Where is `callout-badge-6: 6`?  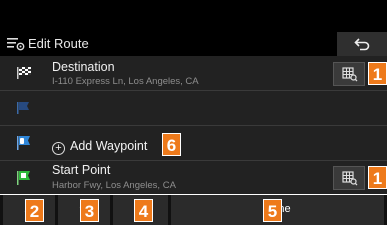 callout-badge-6: 6 is located at coordinates (171, 144).